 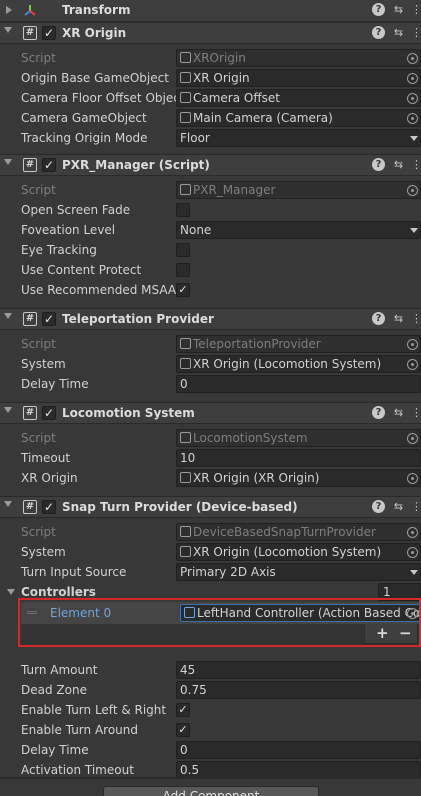 What do you see at coordinates (210, 413) in the screenshot?
I see `locomotion-header: # ✓ Locomotion System ? ⇆ ⋮` at bounding box center [210, 413].